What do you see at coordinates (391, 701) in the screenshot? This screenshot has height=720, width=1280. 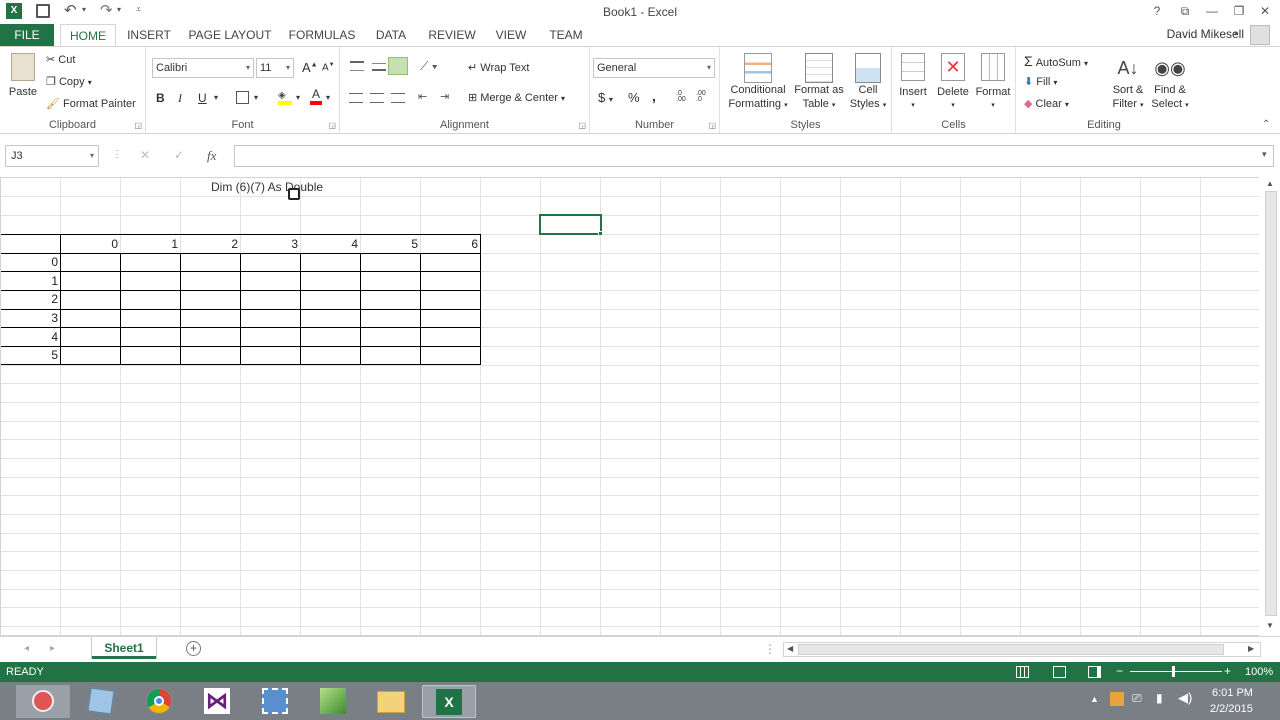 I see `taskbar-explorer` at bounding box center [391, 701].